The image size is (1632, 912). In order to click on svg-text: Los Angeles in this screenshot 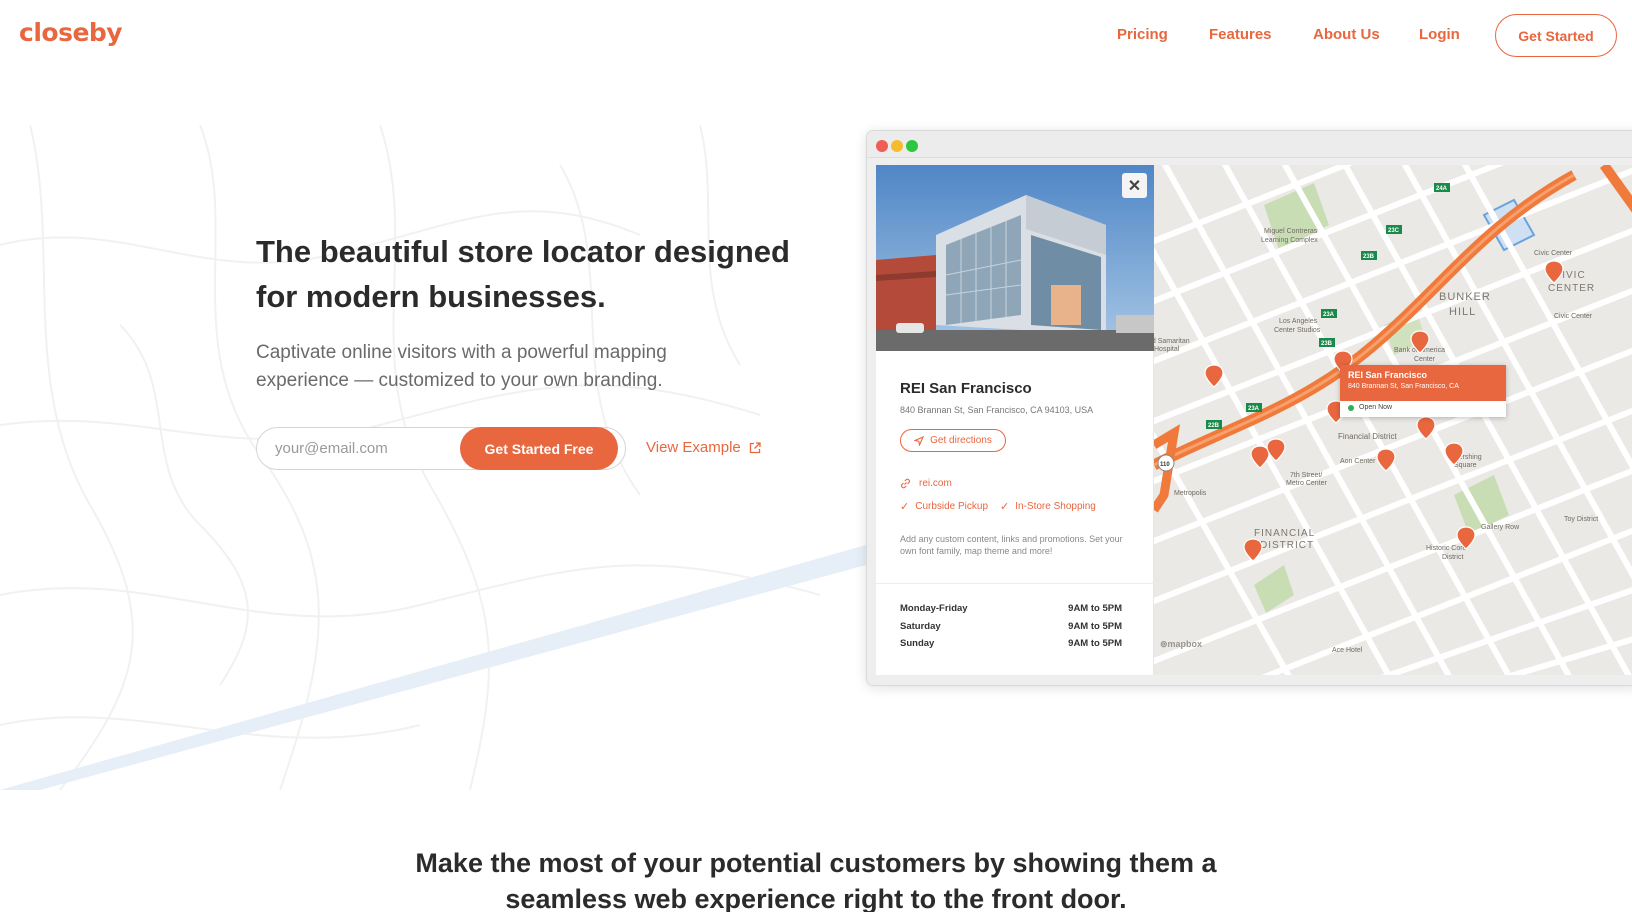, I will do `click(1298, 321)`.